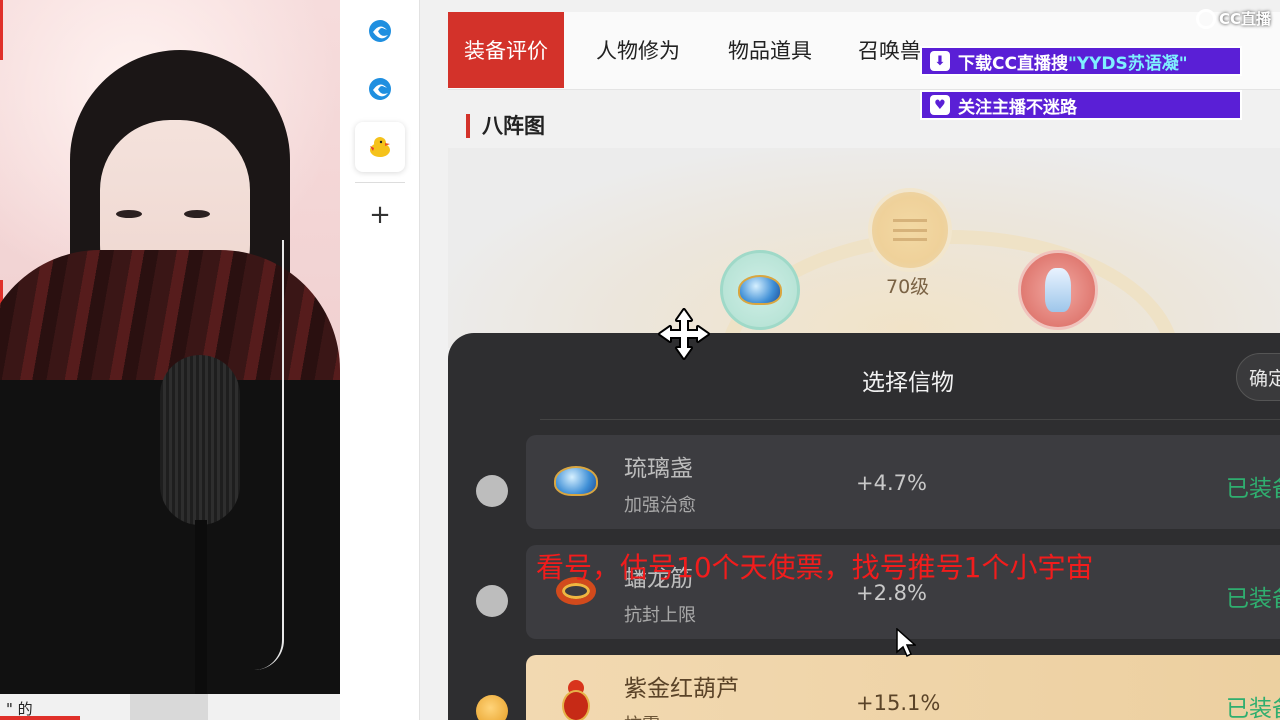  I want to click on formation-level: 70级, so click(908, 287).